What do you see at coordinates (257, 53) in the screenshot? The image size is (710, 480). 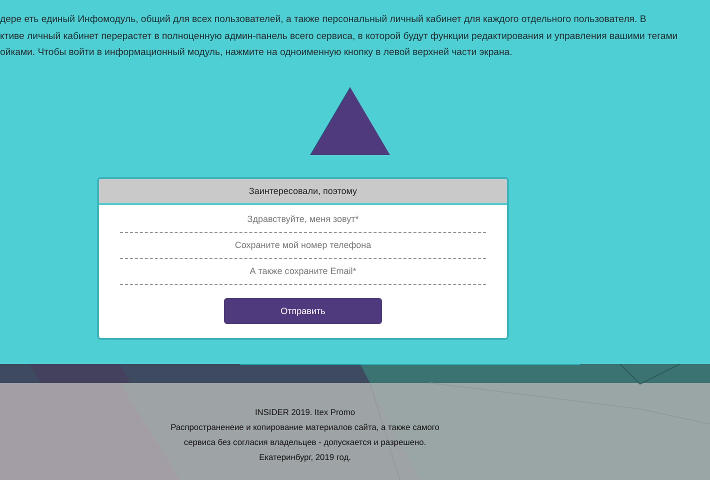 I see `intro-text: ойками. Чтобы войти в информационный модуль, нажмите на одноименную кнопку в левой верхней части экрана.` at bounding box center [257, 53].